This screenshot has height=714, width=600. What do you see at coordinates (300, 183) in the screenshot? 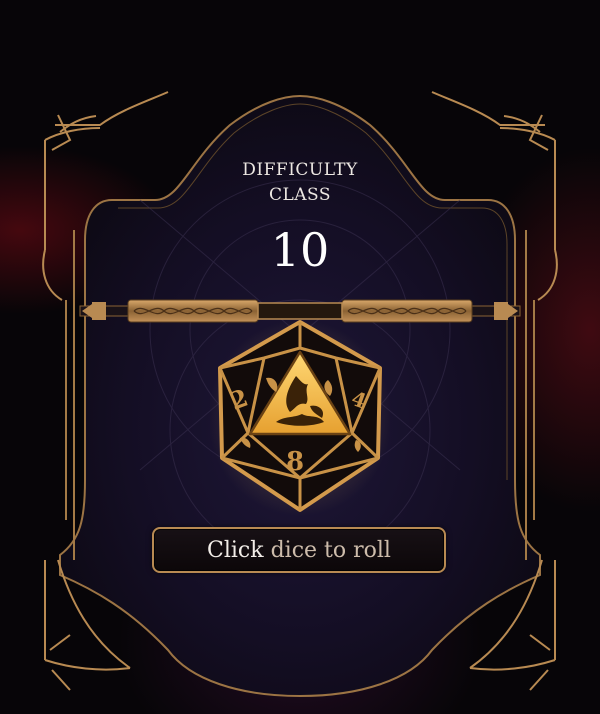
I see `difficulty-class-label: DIFFICULTY CLASS` at bounding box center [300, 183].